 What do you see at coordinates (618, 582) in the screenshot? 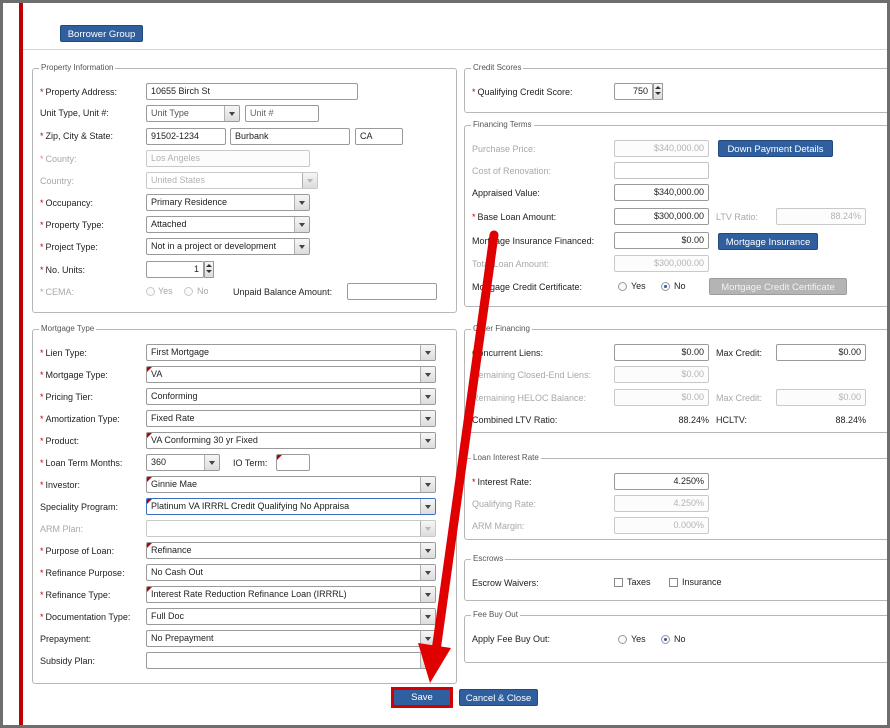
I see `taxes-checkbox` at bounding box center [618, 582].